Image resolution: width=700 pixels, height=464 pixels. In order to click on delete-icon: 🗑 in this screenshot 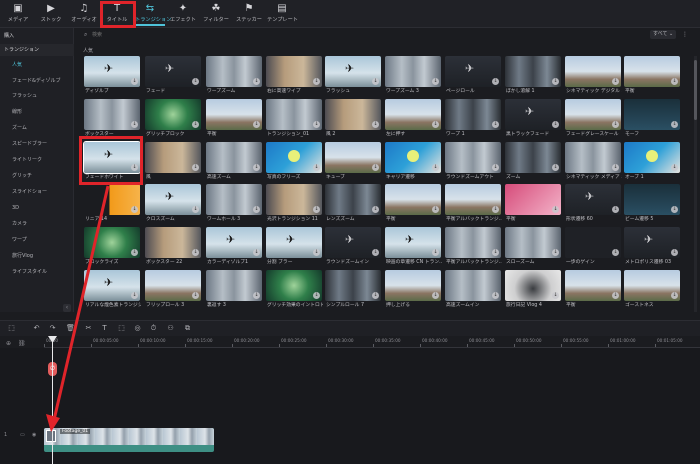, I will do `click(70, 328)`.